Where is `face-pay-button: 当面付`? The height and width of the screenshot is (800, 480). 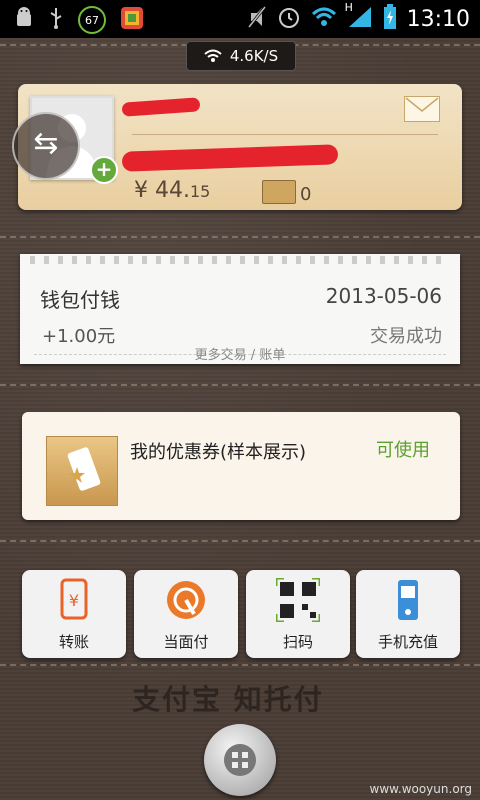 face-pay-button: 当面付 is located at coordinates (186, 614).